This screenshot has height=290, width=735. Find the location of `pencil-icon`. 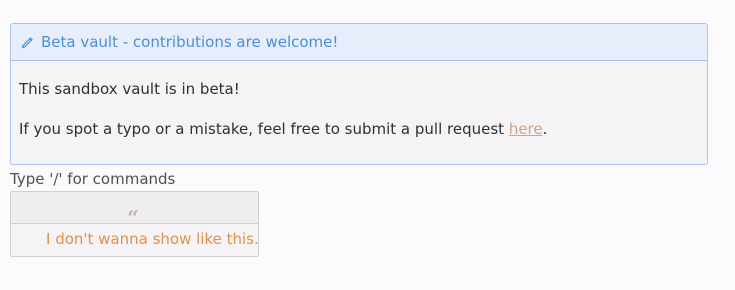

pencil-icon is located at coordinates (28, 42).